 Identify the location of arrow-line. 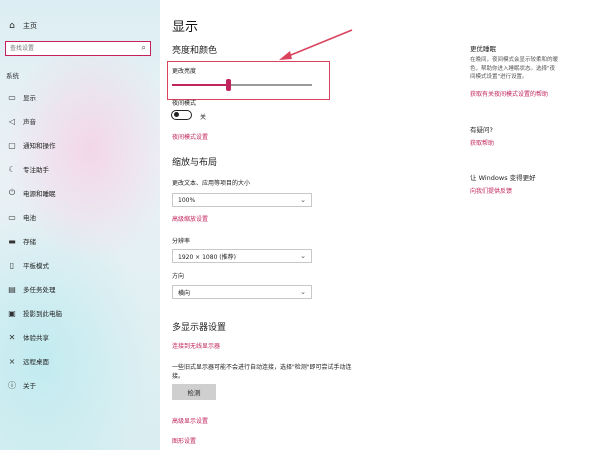
(319, 43).